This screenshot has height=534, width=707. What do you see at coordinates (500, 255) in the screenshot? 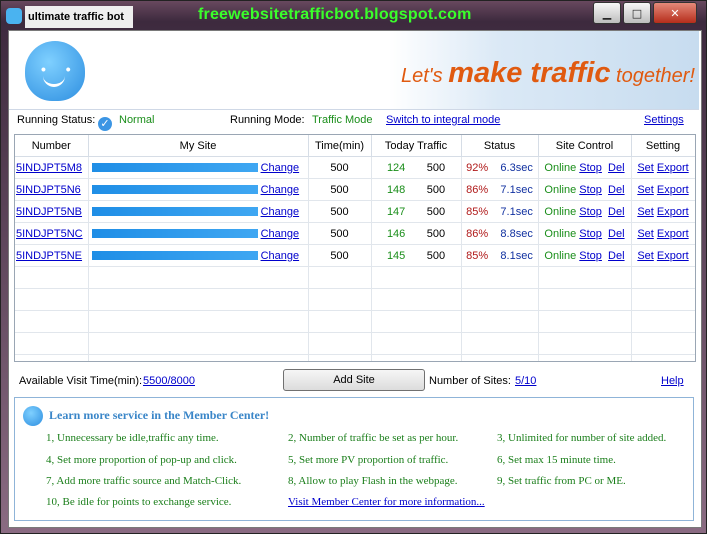
I see `status-cell: 85% 8.1sec` at bounding box center [500, 255].